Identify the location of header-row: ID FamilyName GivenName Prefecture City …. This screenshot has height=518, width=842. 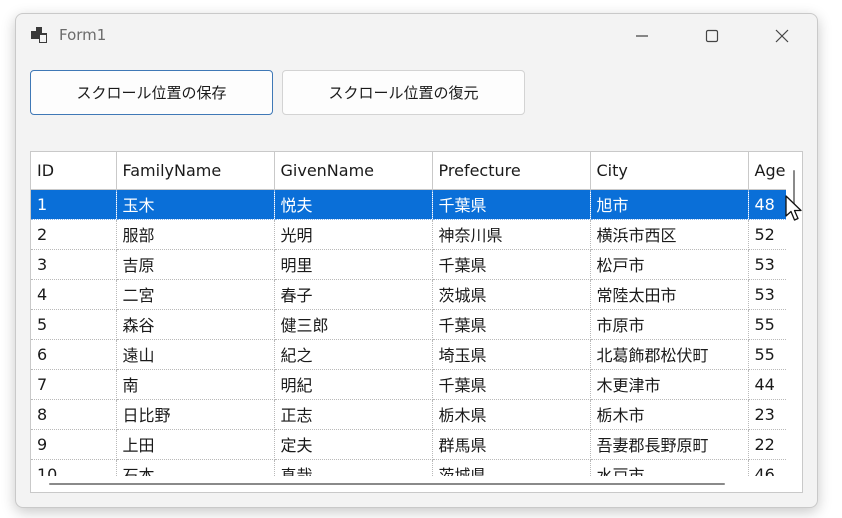
(412, 171).